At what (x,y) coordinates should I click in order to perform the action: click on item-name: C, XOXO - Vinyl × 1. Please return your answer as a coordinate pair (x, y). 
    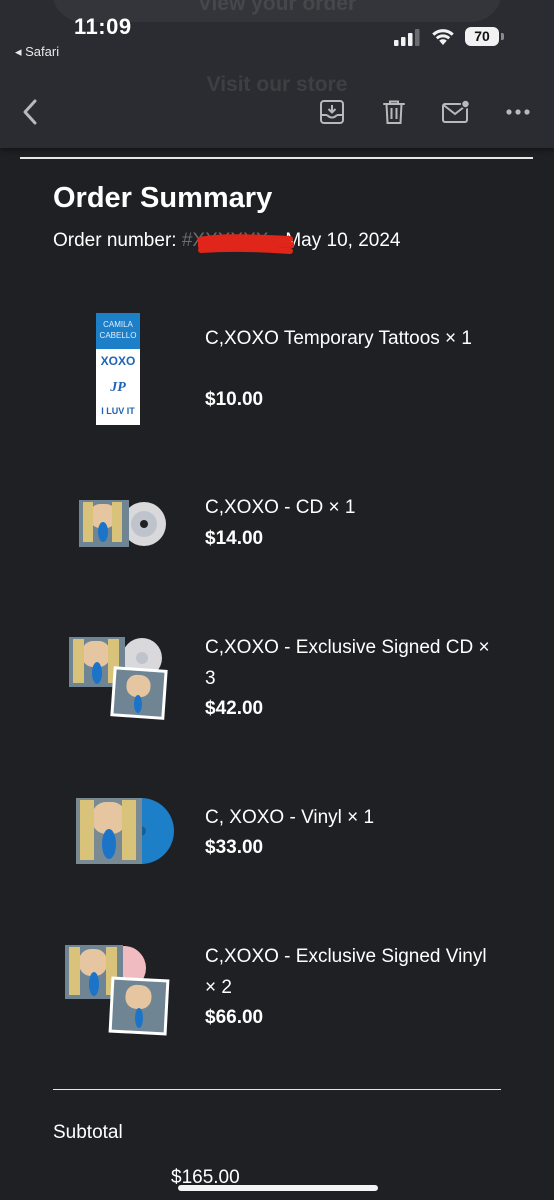
    Looking at the image, I should click on (290, 817).